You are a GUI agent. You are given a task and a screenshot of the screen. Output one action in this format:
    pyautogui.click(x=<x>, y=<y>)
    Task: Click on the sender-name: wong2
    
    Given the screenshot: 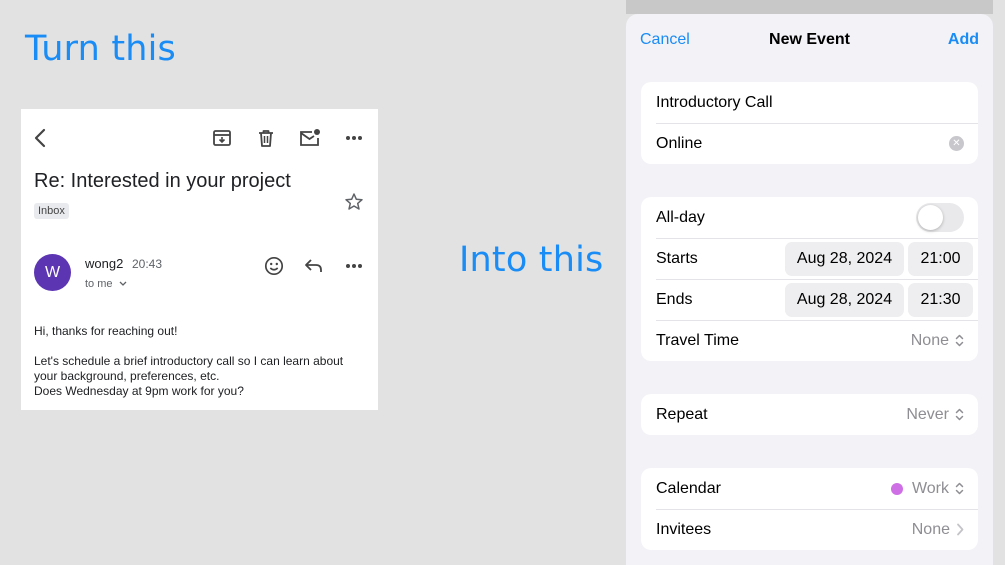 What is the action you would take?
    pyautogui.click(x=104, y=263)
    